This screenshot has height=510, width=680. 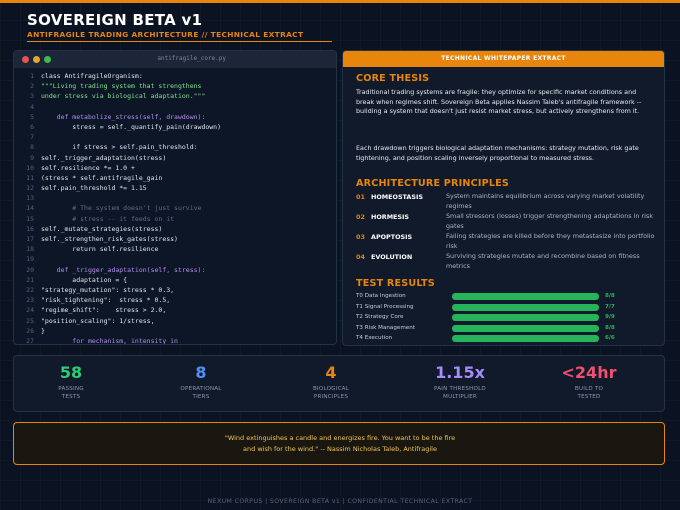 What do you see at coordinates (106, 300) in the screenshot?
I see `code-line-text: "risk_tightening": stress * 0.5,` at bounding box center [106, 300].